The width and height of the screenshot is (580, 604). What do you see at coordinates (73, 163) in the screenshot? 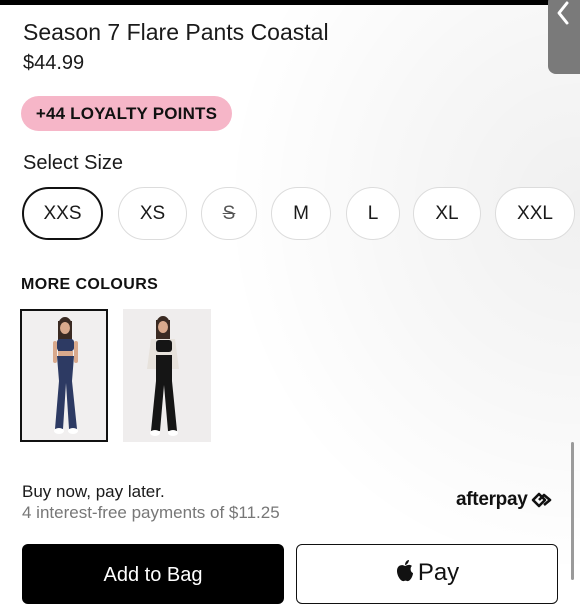
I see `select-size-label: Select Size` at bounding box center [73, 163].